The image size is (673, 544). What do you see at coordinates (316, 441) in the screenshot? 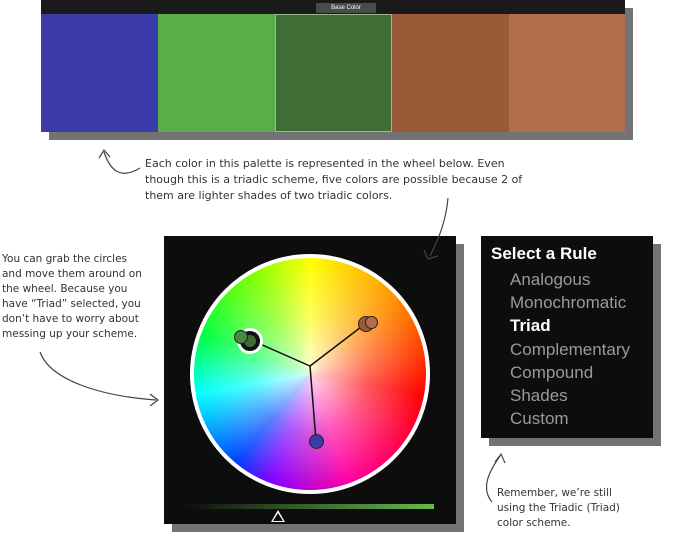
I see `triad-handle-blue` at bounding box center [316, 441].